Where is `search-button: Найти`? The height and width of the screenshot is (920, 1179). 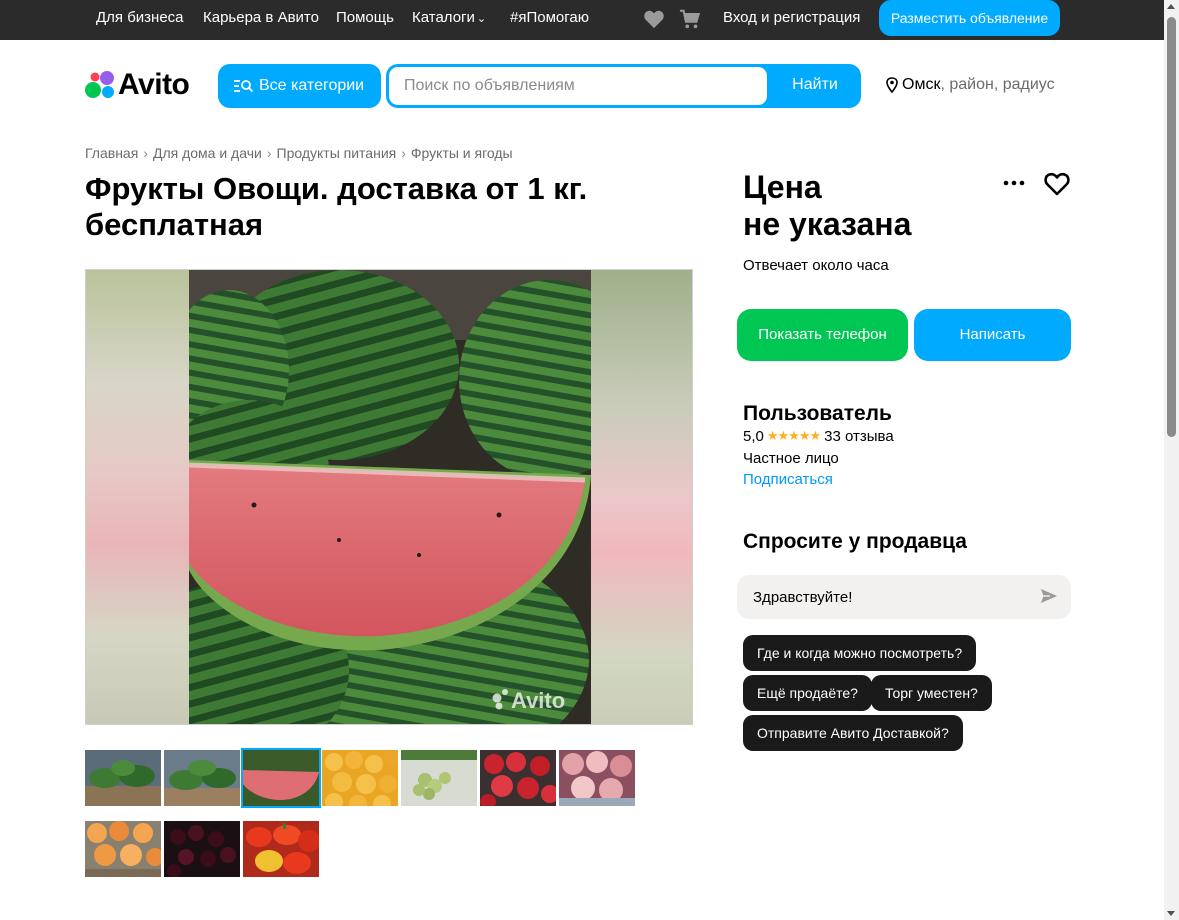
search-button: Найти is located at coordinates (815, 86).